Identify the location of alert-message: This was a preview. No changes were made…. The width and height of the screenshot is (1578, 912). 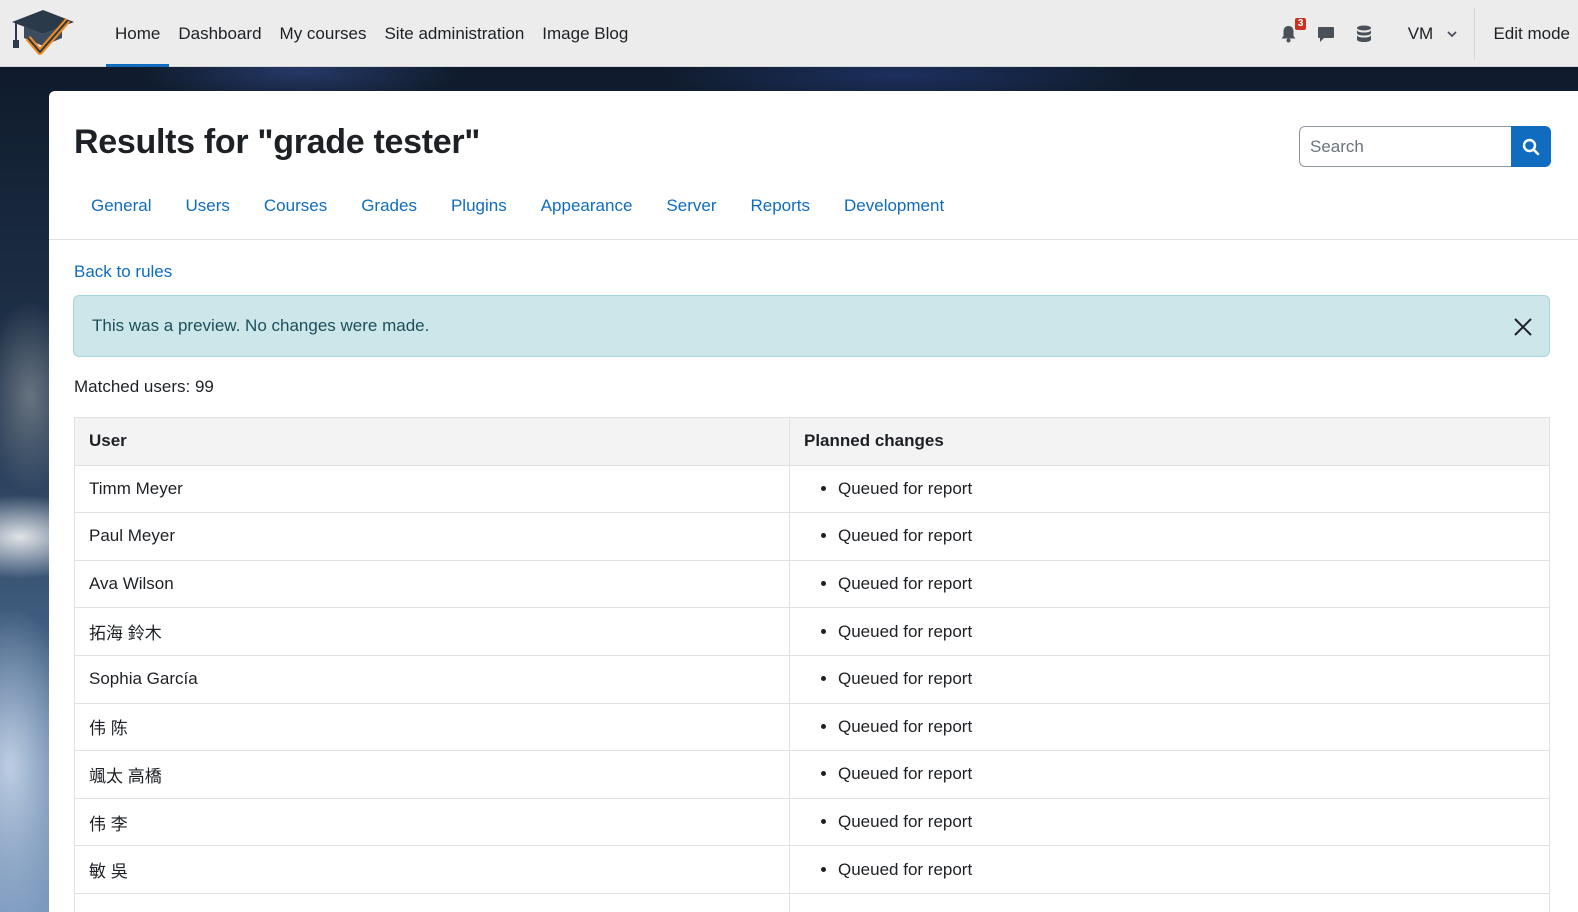
(261, 325).